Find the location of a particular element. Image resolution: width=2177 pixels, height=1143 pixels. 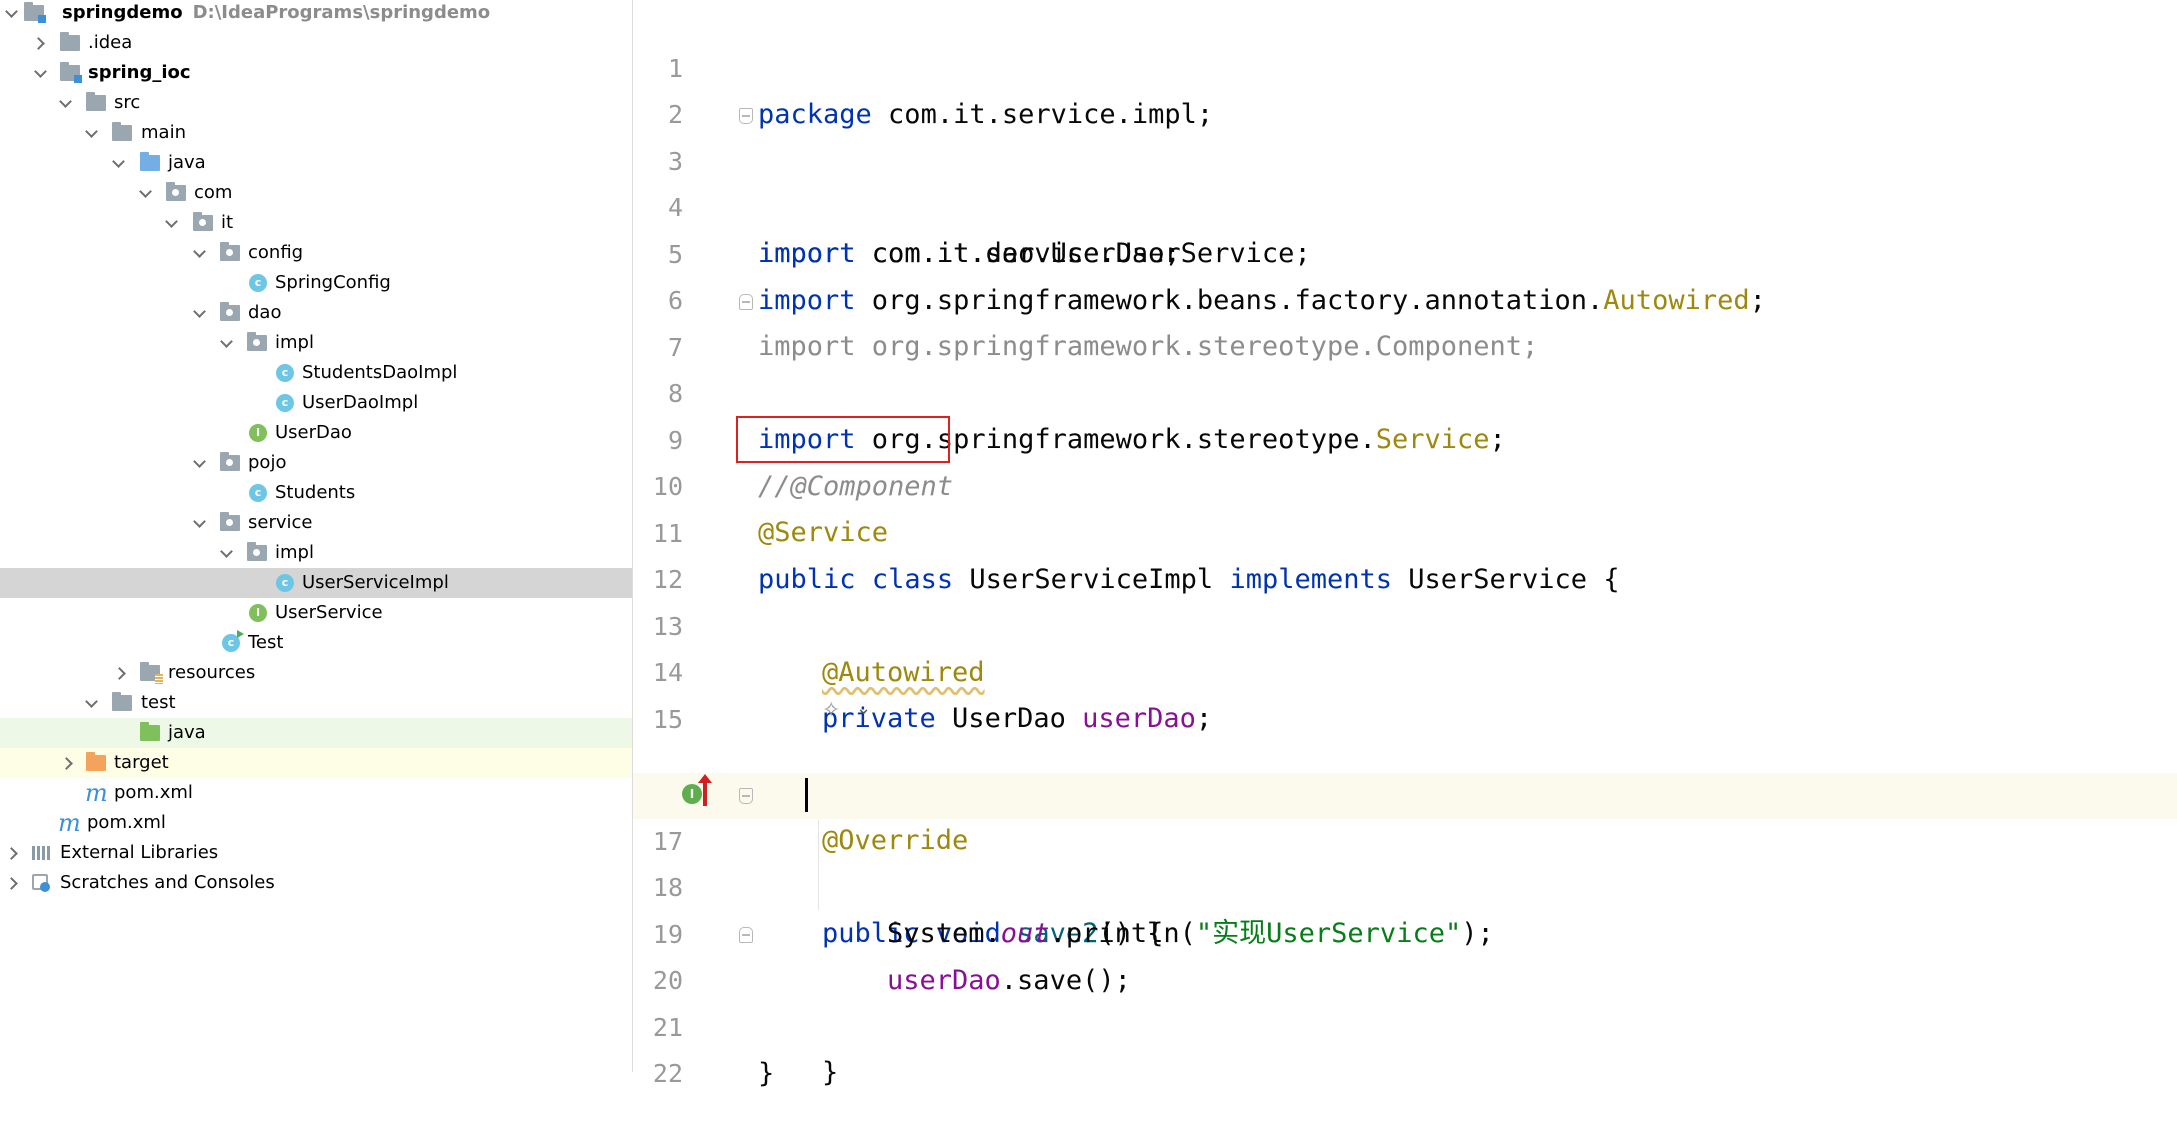

code-line-14: 14 private UserDao userDao; is located at coordinates (1405, 669).